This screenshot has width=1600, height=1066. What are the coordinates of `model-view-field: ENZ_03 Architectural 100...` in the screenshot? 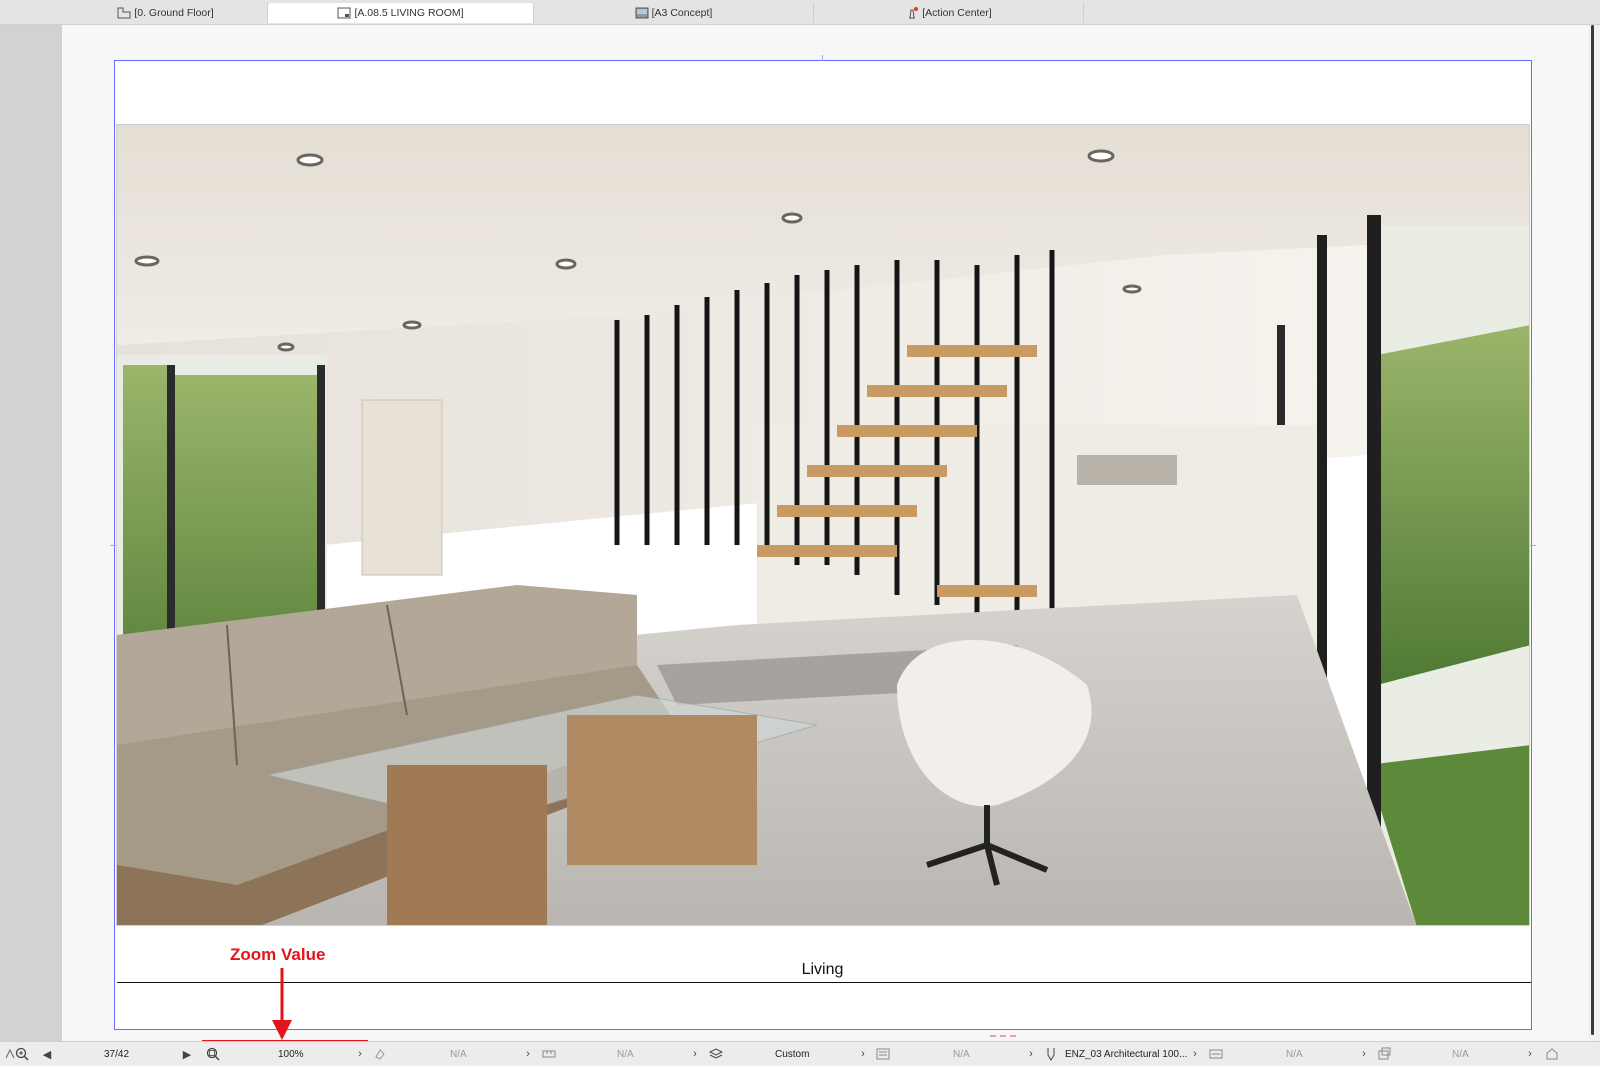 It's located at (1126, 1054).